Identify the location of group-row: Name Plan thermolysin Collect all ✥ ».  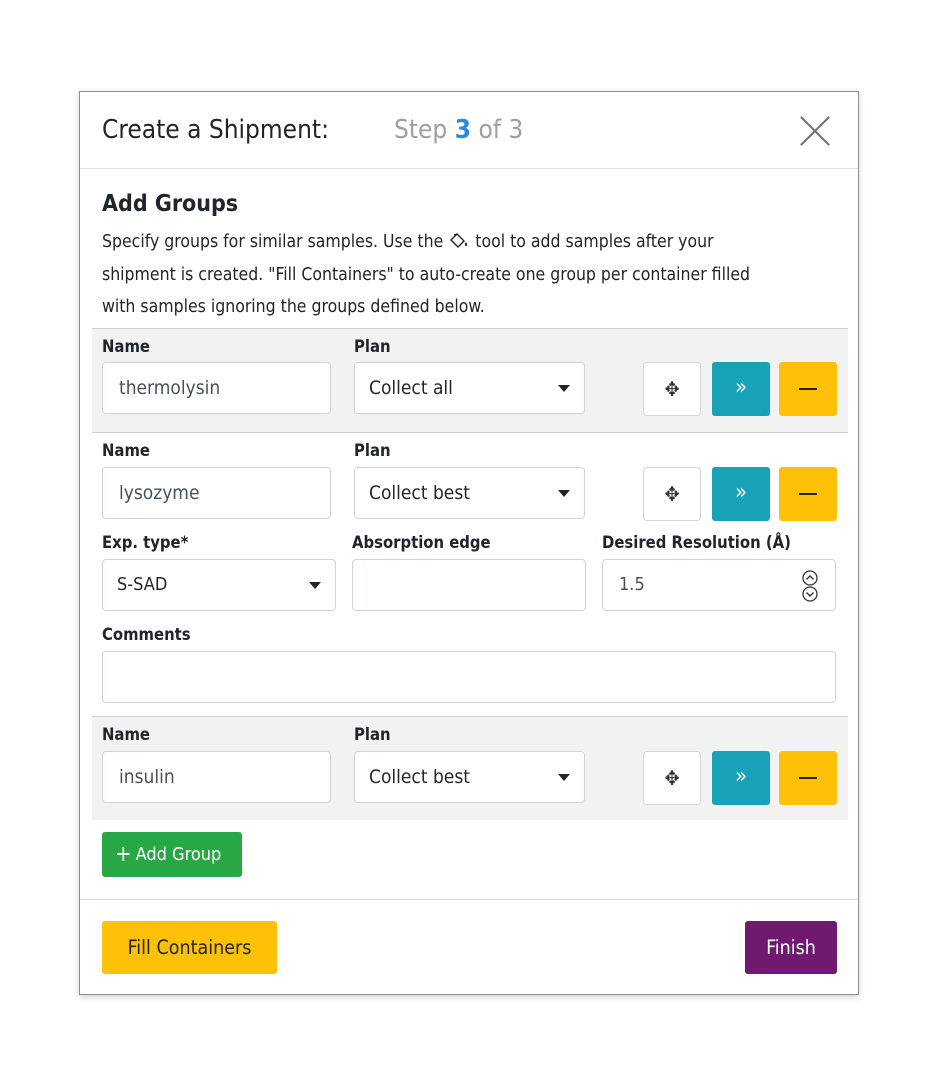
(470, 380).